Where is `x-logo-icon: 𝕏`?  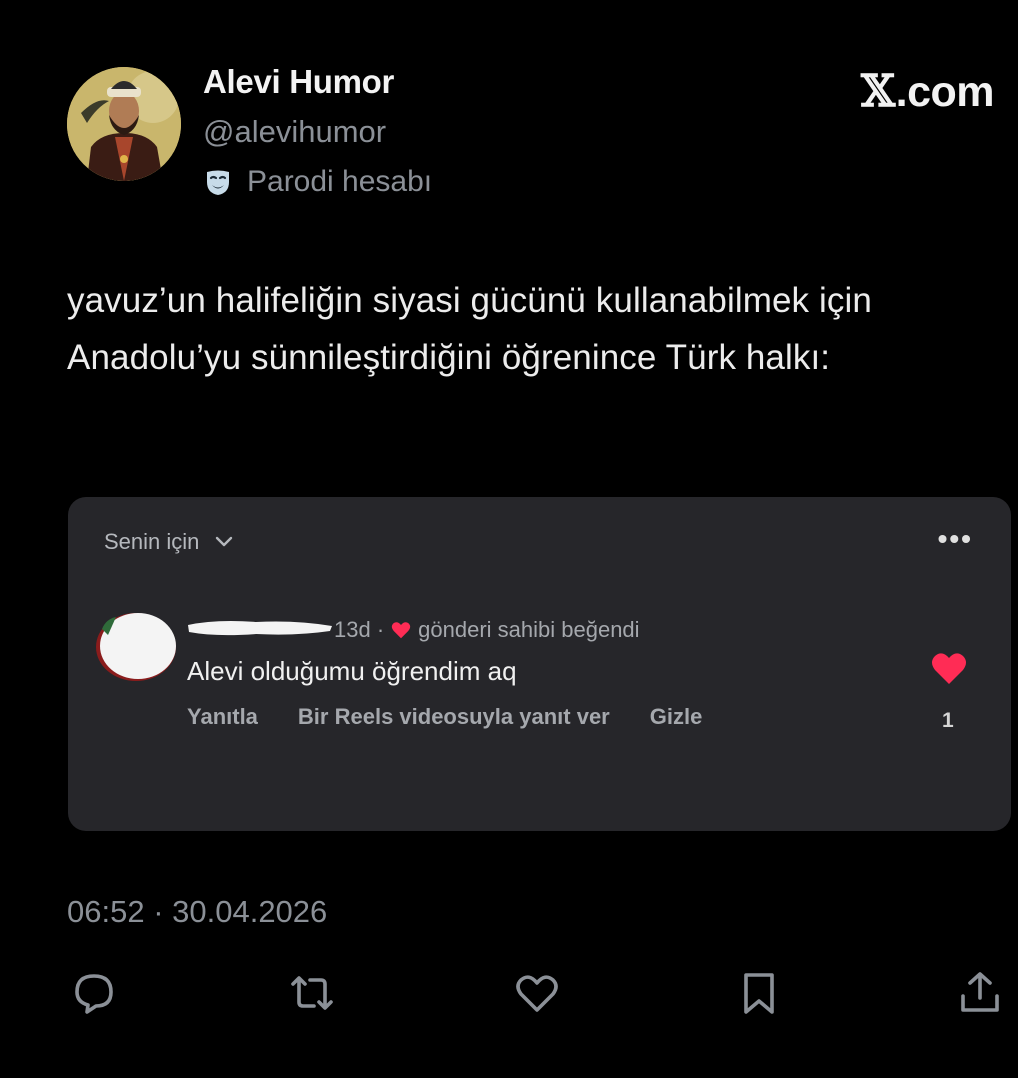
x-logo-icon: 𝕏 is located at coordinates (877, 91).